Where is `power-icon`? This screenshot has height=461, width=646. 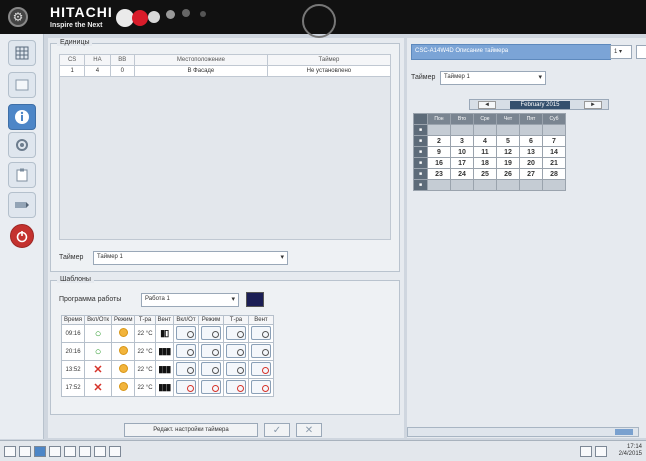 power-icon is located at coordinates (22, 236).